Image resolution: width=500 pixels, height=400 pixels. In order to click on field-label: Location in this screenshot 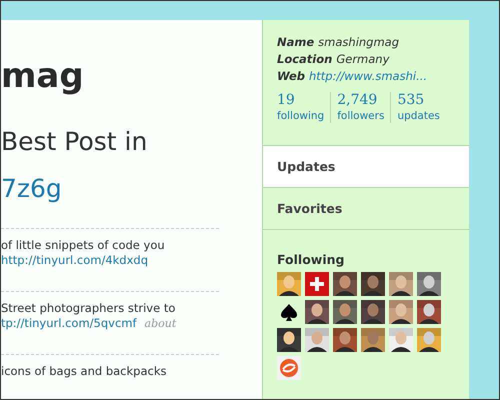, I will do `click(304, 59)`.